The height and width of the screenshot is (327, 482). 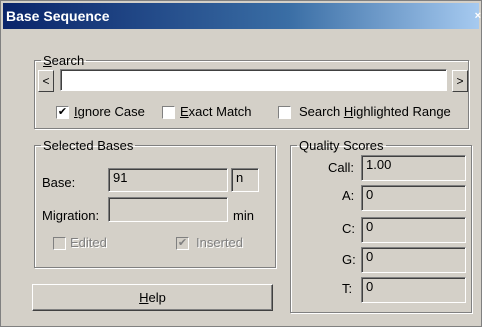 I want to click on chevron-right-icon: >, so click(x=460, y=81).